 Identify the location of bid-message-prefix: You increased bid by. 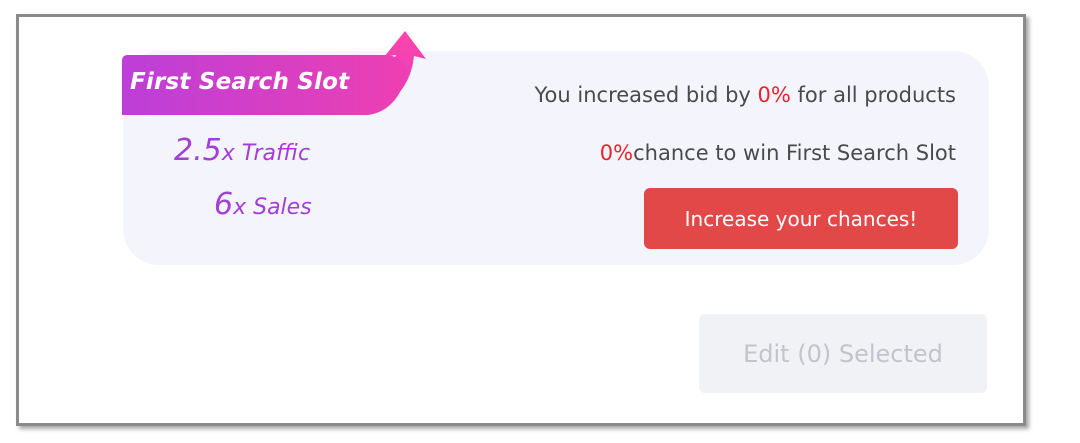
(646, 95).